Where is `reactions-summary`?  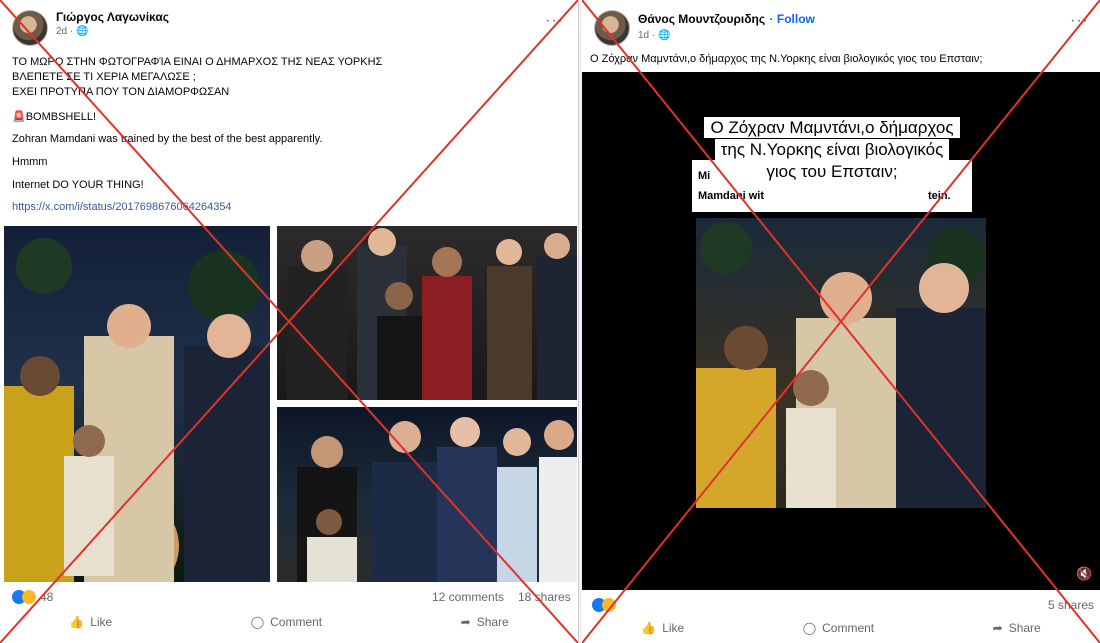
reactions-summary is located at coordinates (604, 605).